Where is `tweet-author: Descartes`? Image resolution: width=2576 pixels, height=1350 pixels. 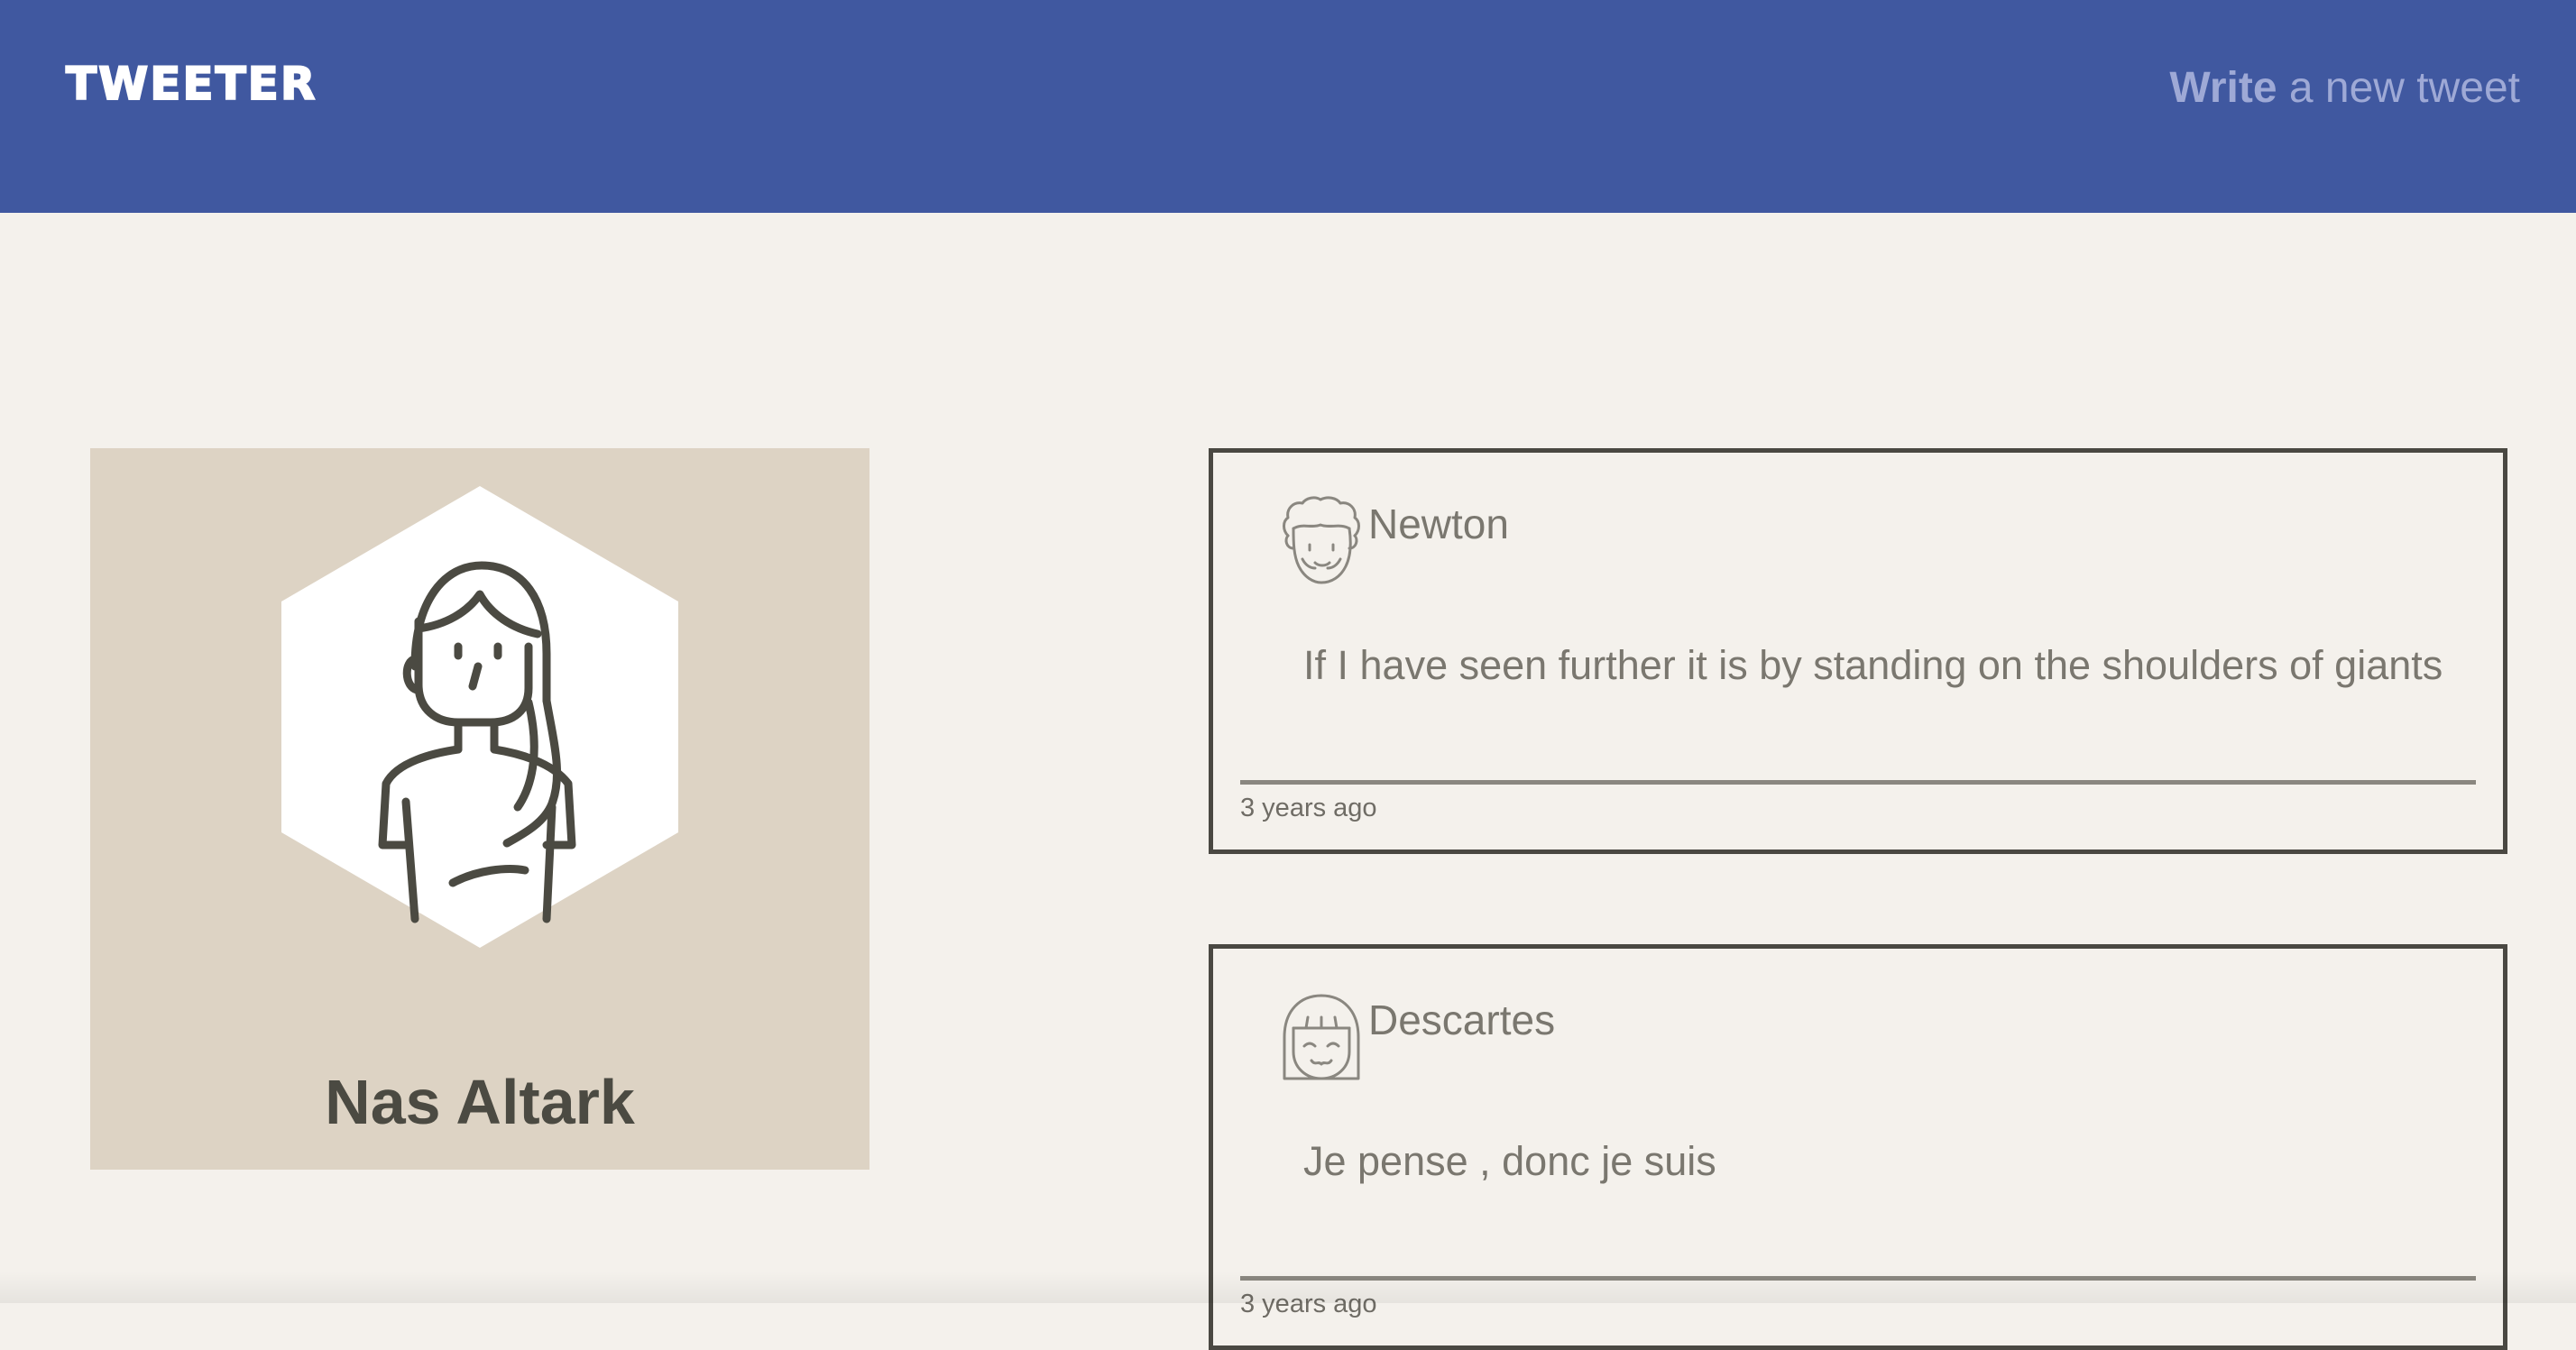
tweet-author: Descartes is located at coordinates (1461, 1020).